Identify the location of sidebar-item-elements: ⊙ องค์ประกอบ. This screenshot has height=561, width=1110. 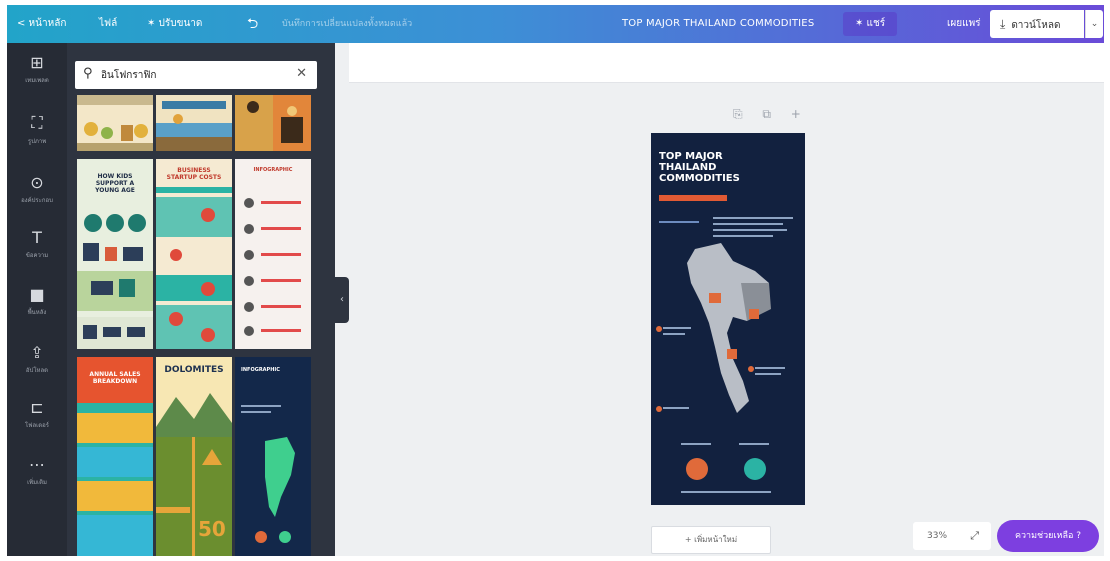
(37, 191).